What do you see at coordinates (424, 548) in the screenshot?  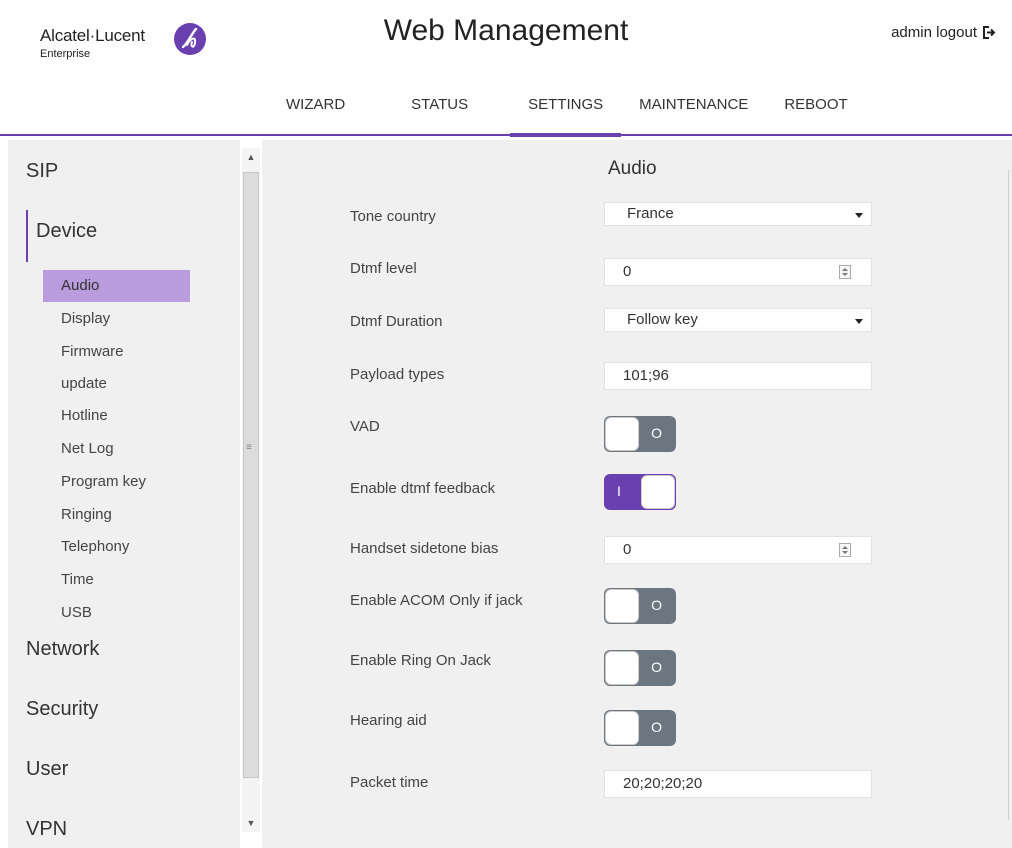 I see `sidetone-label: Handset sidetone bias` at bounding box center [424, 548].